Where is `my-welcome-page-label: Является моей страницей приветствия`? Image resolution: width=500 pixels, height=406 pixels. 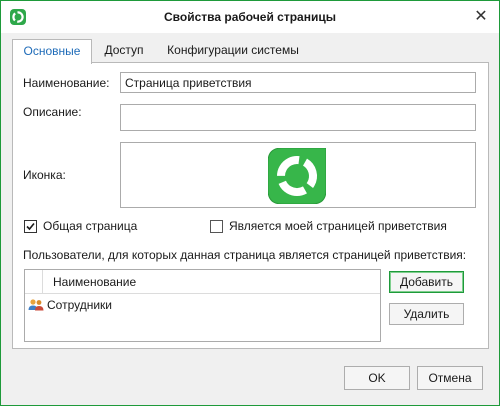 my-welcome-page-label: Является моей страницей приветствия is located at coordinates (338, 226).